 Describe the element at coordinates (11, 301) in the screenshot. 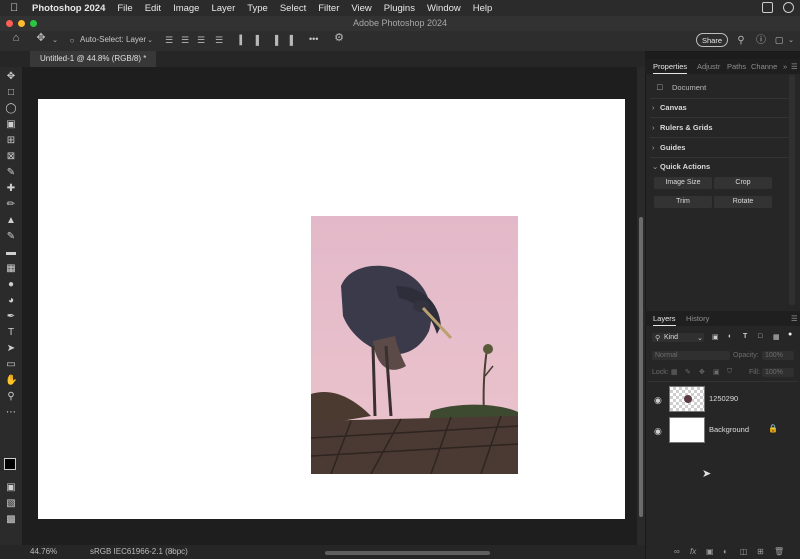

I see `dodge-tool-icon: ◕` at that location.